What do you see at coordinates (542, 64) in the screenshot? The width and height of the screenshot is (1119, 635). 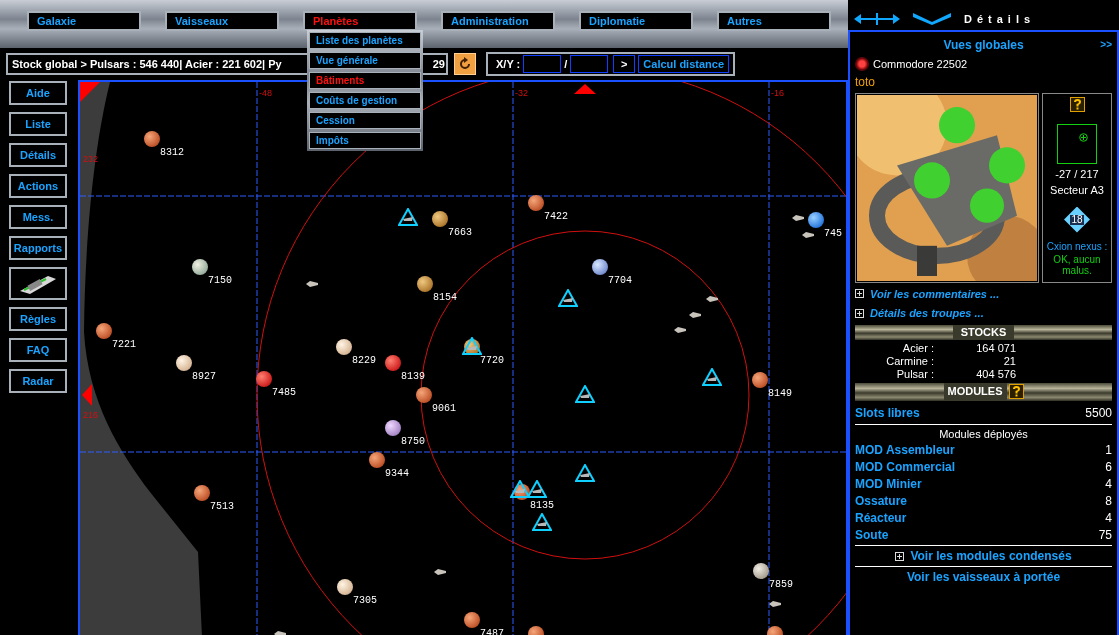 I see `x-coordinate-field` at bounding box center [542, 64].